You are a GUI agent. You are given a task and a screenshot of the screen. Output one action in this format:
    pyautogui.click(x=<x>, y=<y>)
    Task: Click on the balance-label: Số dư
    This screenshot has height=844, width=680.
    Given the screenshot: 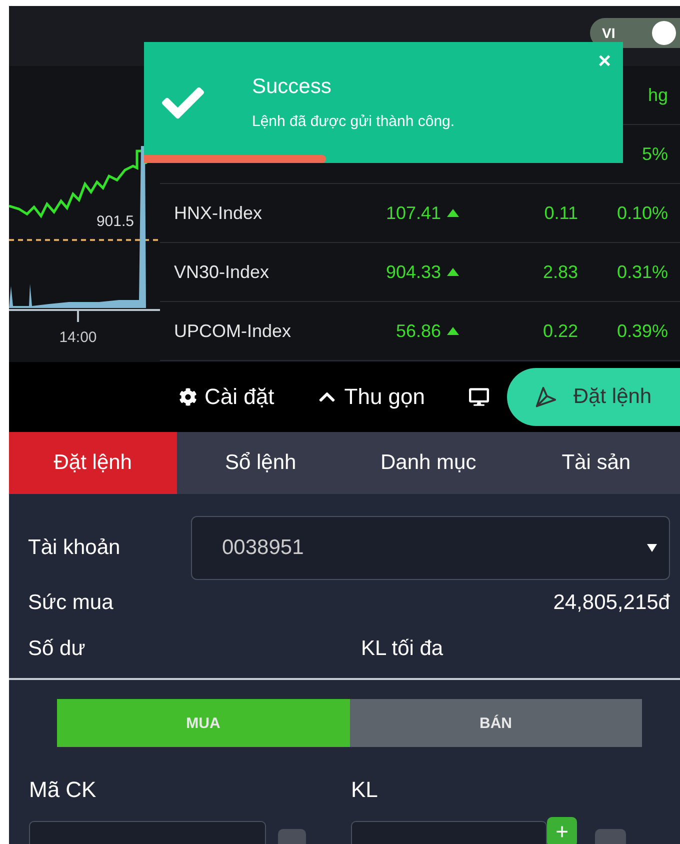 What is the action you would take?
    pyautogui.click(x=57, y=649)
    